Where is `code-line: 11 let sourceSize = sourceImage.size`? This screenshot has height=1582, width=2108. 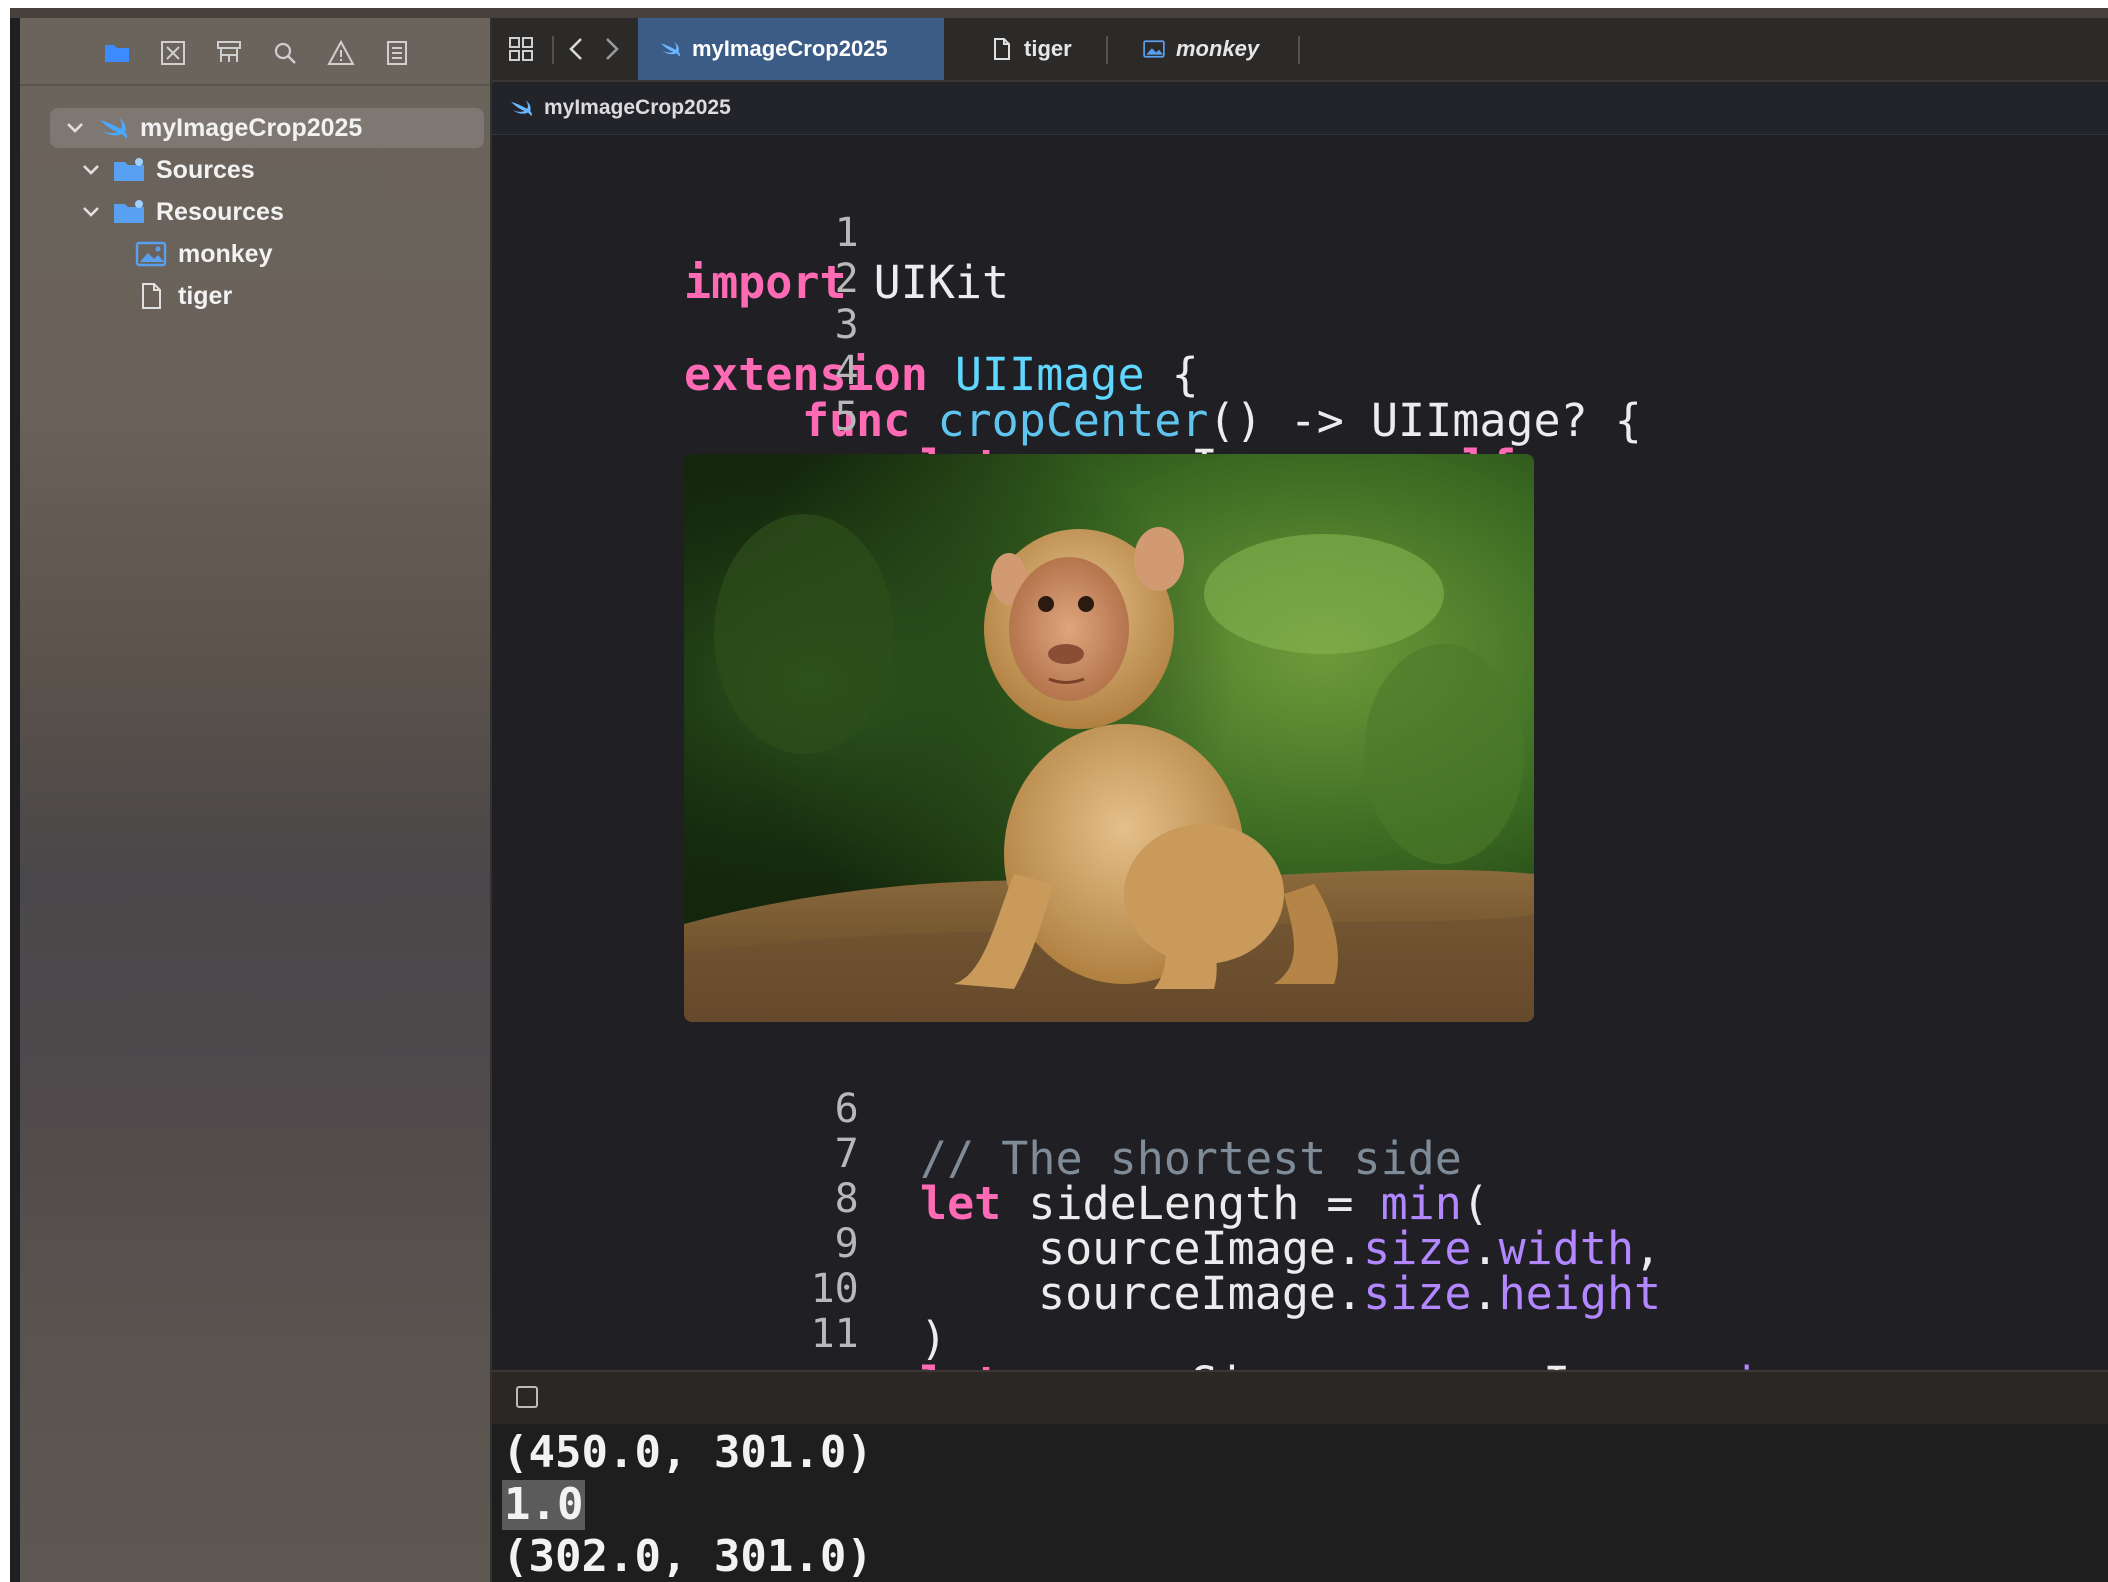
code-line: 11 let sourceSize = sourceImage.size is located at coordinates (1300, 1317).